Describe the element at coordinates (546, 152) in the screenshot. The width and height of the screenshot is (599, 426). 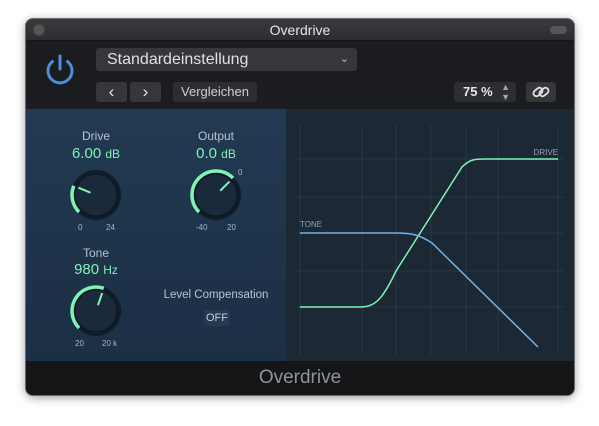
I see `drive-curve-label: DRIVE` at that location.